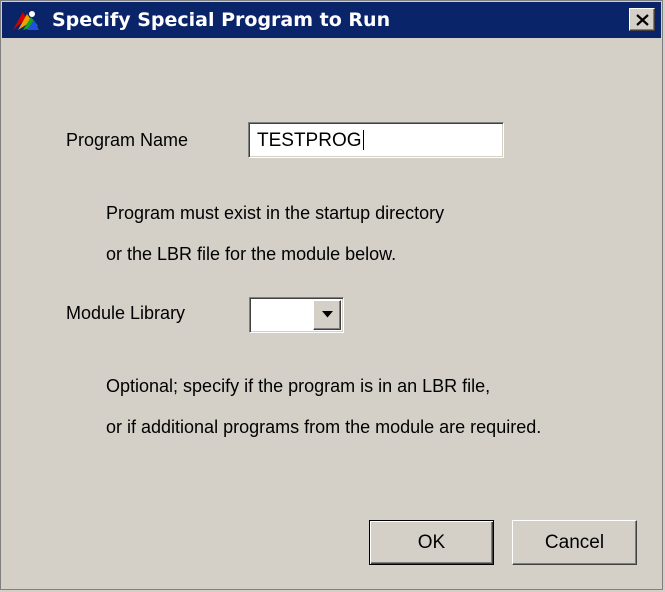 The width and height of the screenshot is (665, 592). What do you see at coordinates (126, 313) in the screenshot?
I see `module-library-label: Module Library` at bounding box center [126, 313].